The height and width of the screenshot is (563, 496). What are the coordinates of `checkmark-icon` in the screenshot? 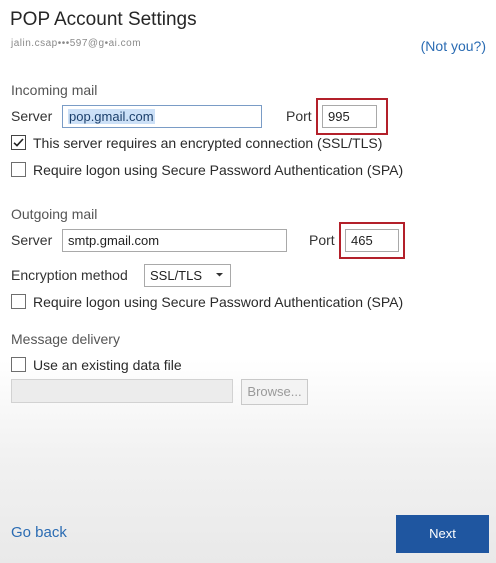 It's located at (18, 142).